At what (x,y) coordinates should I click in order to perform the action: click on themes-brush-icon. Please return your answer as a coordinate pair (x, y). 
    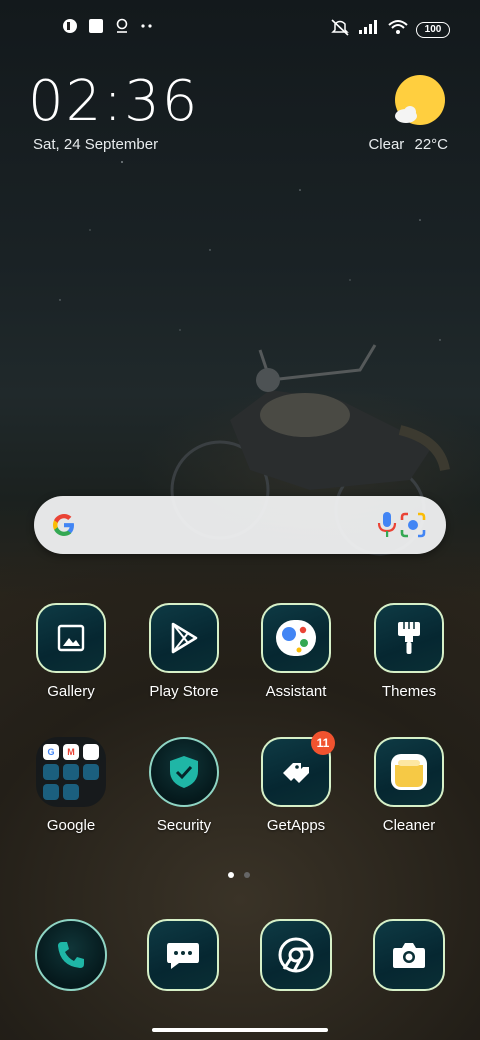
    Looking at the image, I should click on (409, 638).